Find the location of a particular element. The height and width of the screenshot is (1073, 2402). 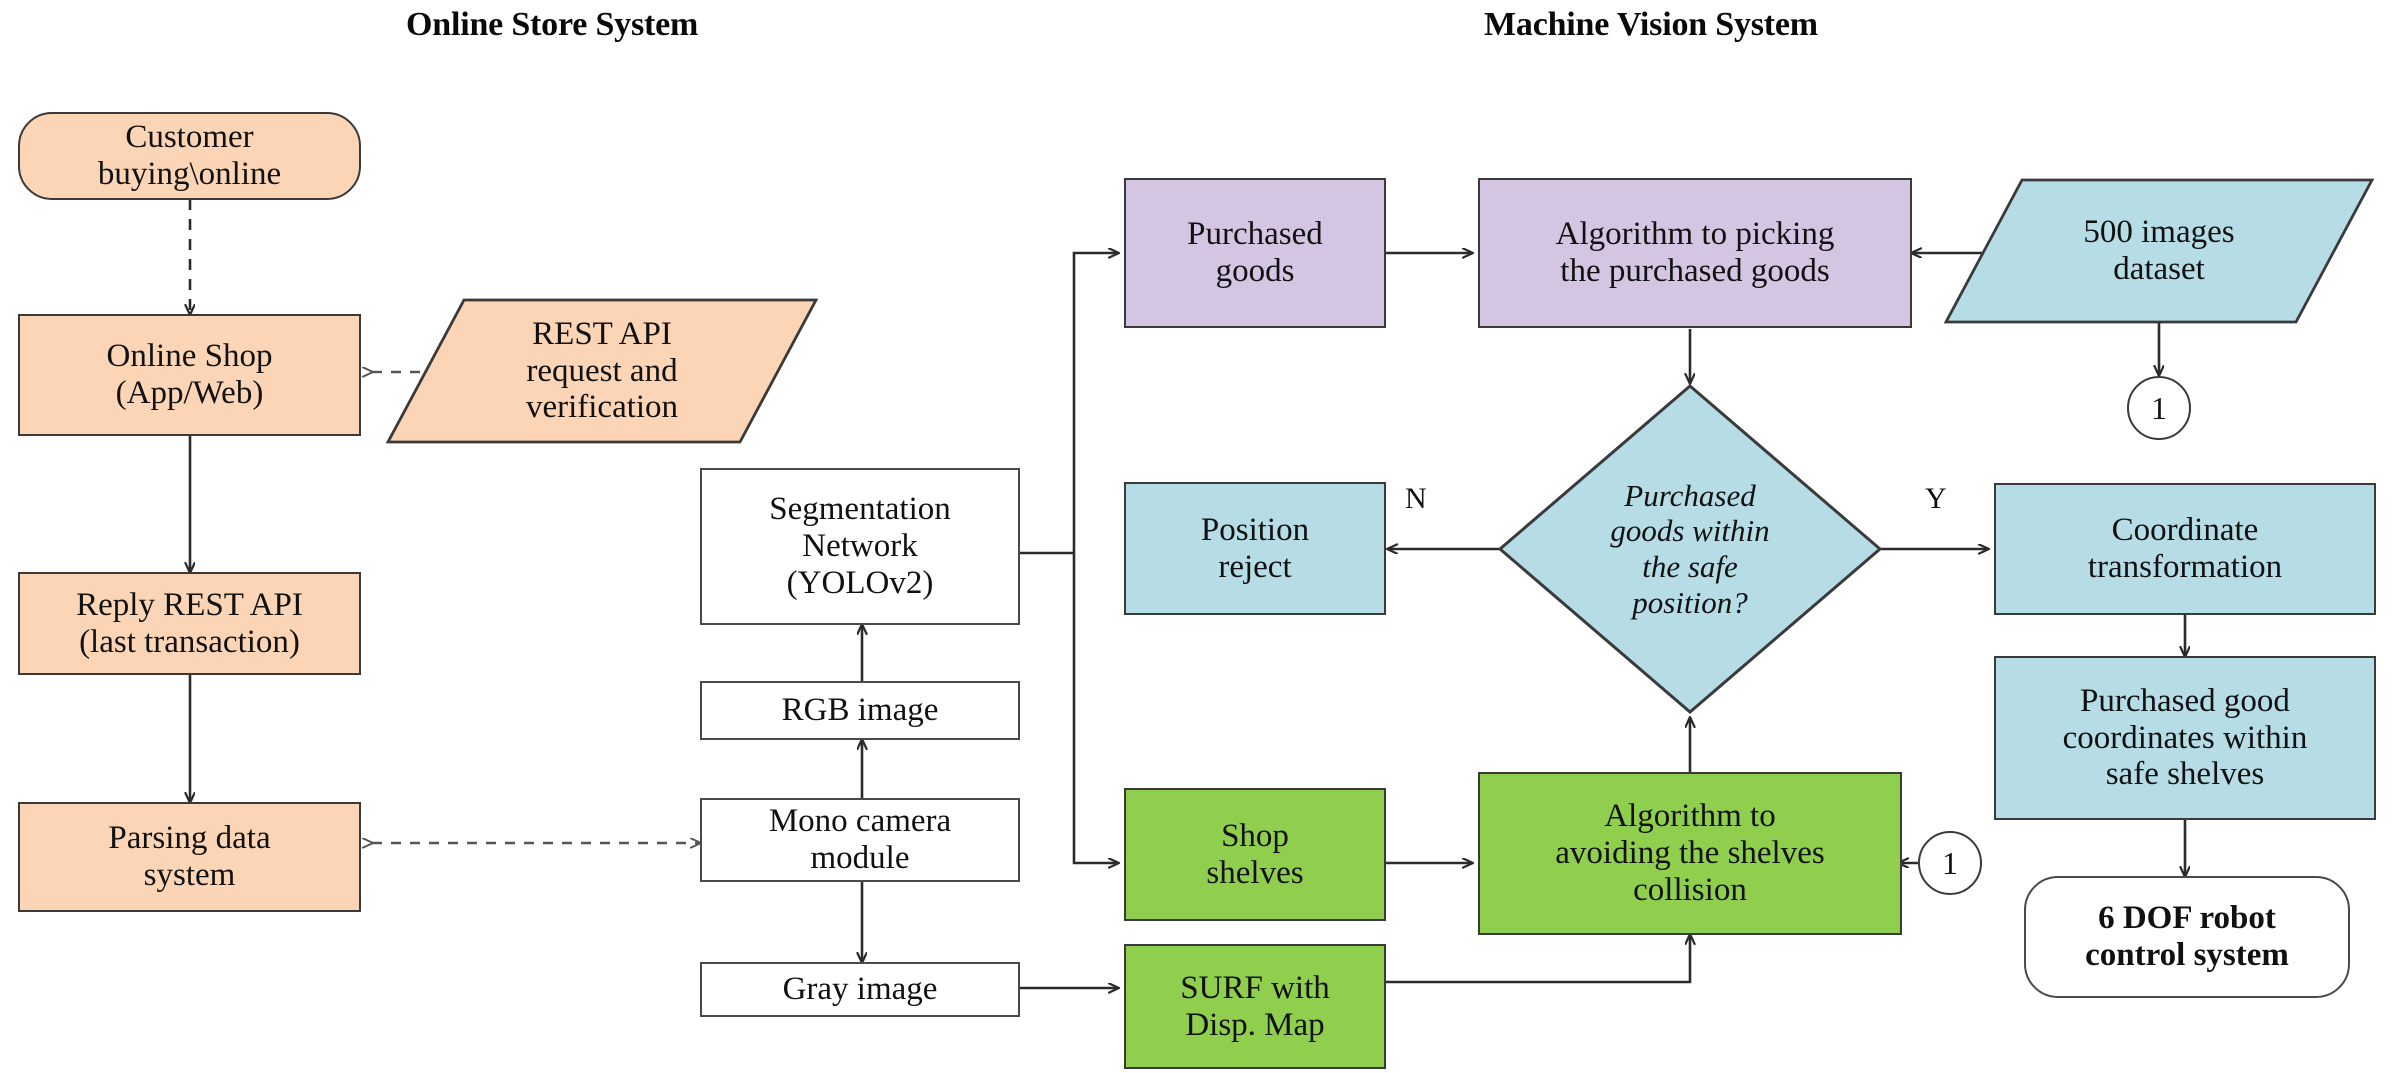

robot-line-1: 6 DOF robot is located at coordinates (2187, 918).